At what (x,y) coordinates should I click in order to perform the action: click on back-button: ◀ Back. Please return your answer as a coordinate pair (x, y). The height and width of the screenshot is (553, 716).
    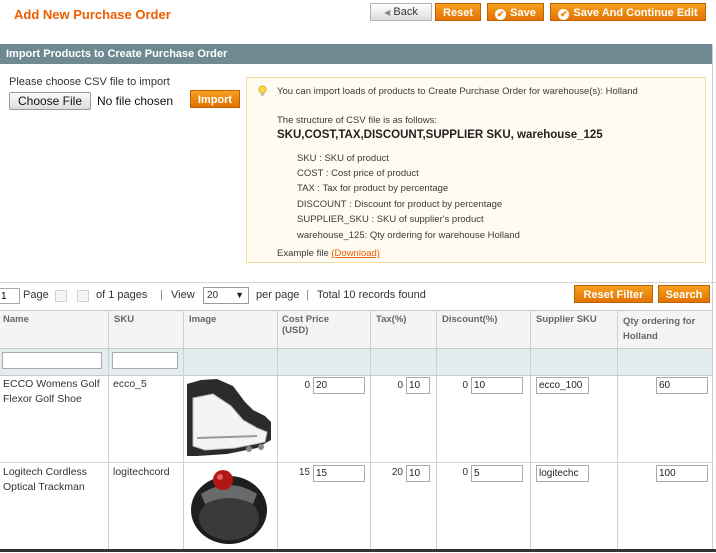
    Looking at the image, I should click on (401, 12).